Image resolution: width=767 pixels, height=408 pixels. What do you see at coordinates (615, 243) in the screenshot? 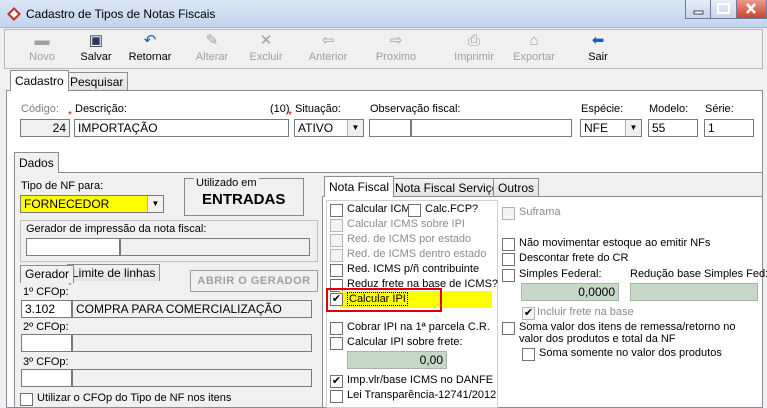
I see `nao-movimentar-label: Não movimentar estoque ao emitir NFs` at bounding box center [615, 243].